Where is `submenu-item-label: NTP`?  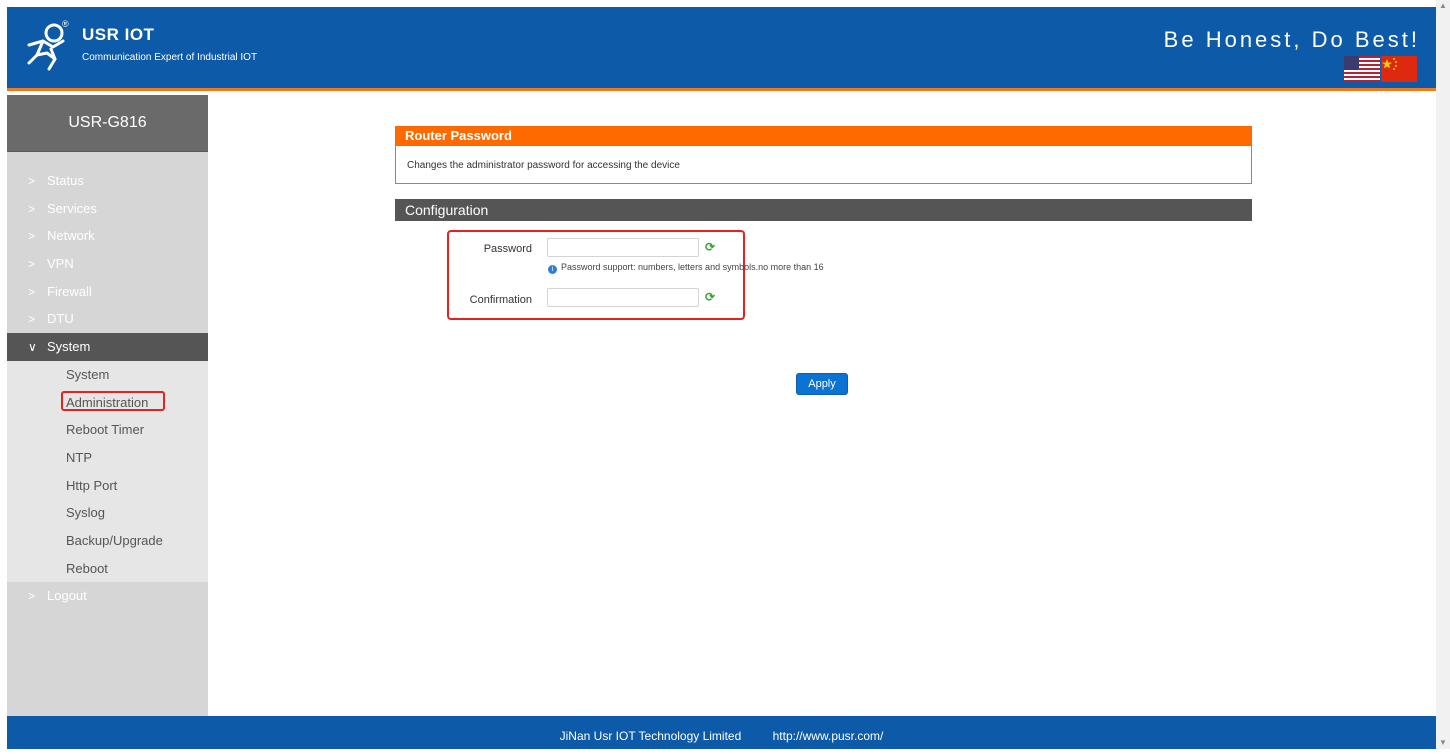
submenu-item-label: NTP is located at coordinates (79, 457).